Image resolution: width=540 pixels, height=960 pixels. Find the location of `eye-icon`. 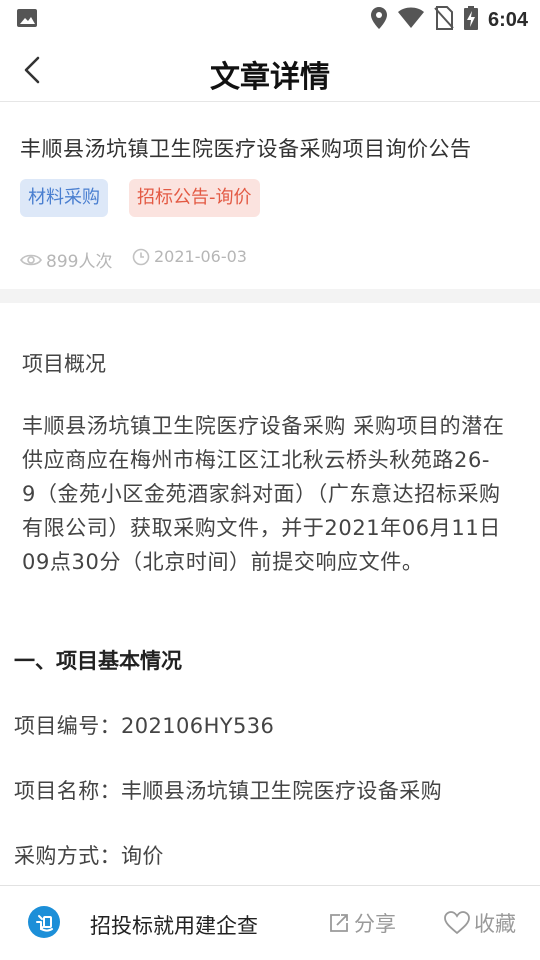

eye-icon is located at coordinates (31, 259).